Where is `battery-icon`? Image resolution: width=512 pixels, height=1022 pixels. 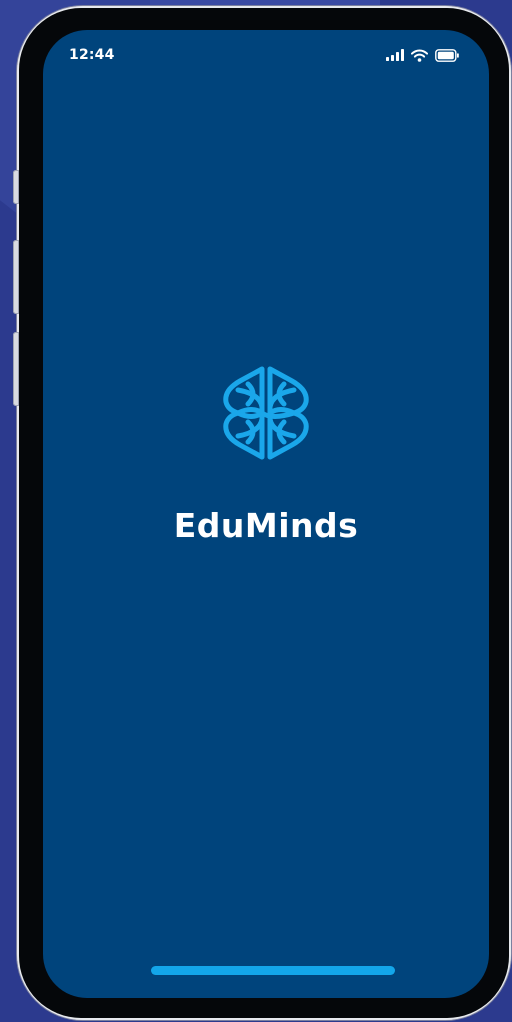
battery-icon is located at coordinates (447, 55).